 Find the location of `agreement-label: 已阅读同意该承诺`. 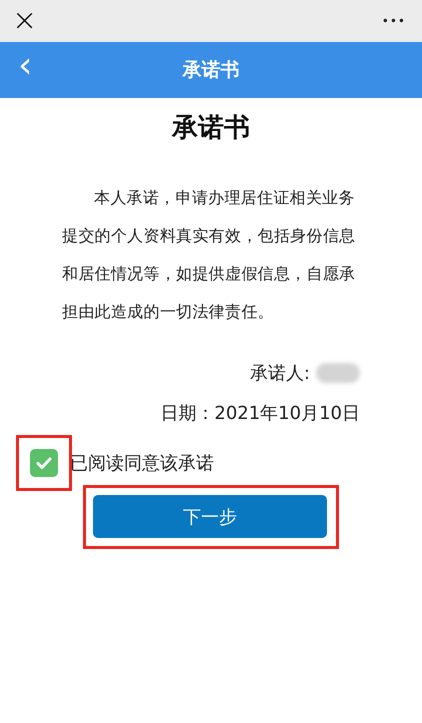

agreement-label: 已阅读同意该承诺 is located at coordinates (142, 463).